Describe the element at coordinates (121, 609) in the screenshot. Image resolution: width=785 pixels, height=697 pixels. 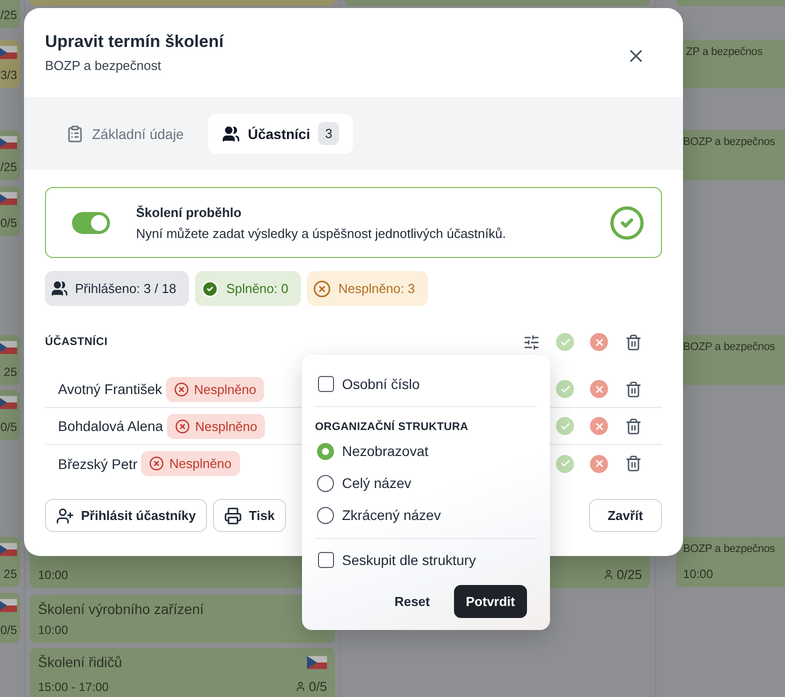
I see `event-title: Školení výrobního zařízení` at that location.